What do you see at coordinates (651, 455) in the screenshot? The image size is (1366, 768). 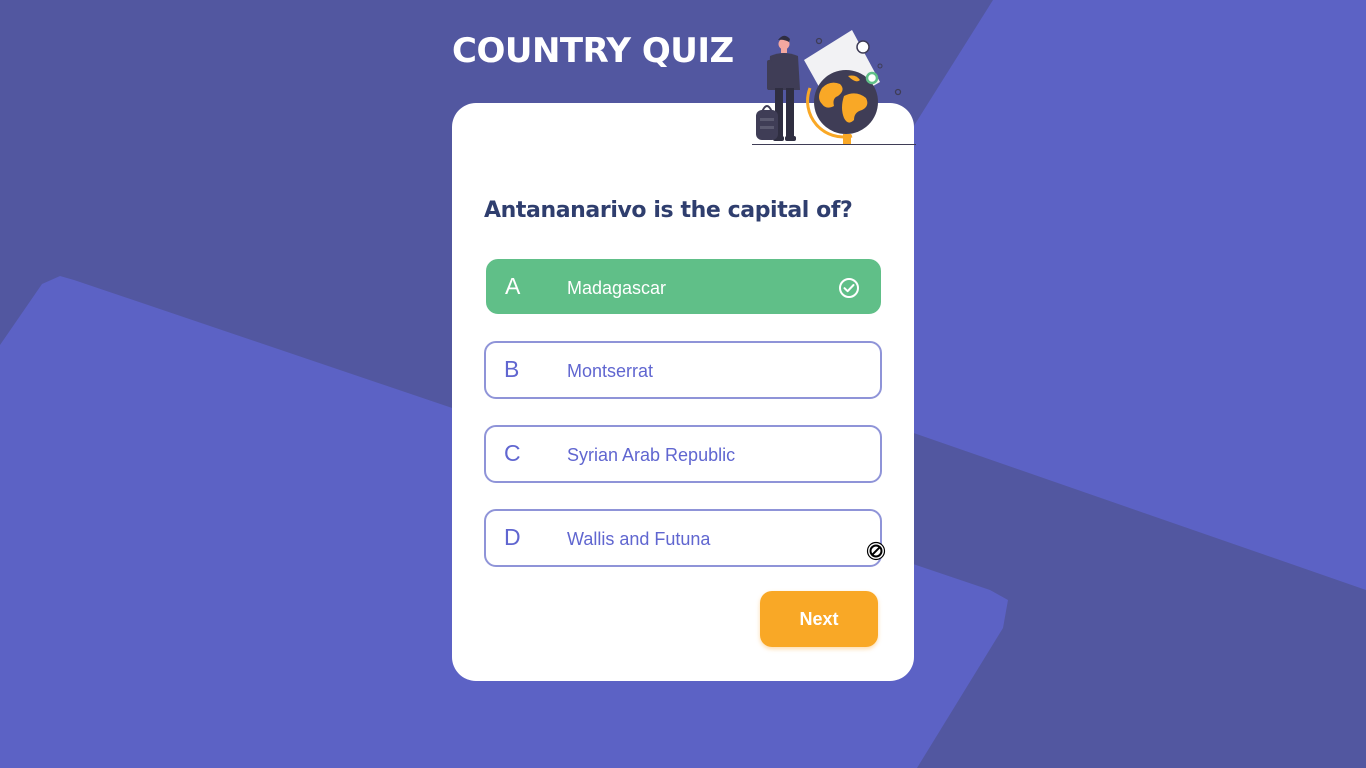 I see `option-text: Syrian Arab Republic` at bounding box center [651, 455].